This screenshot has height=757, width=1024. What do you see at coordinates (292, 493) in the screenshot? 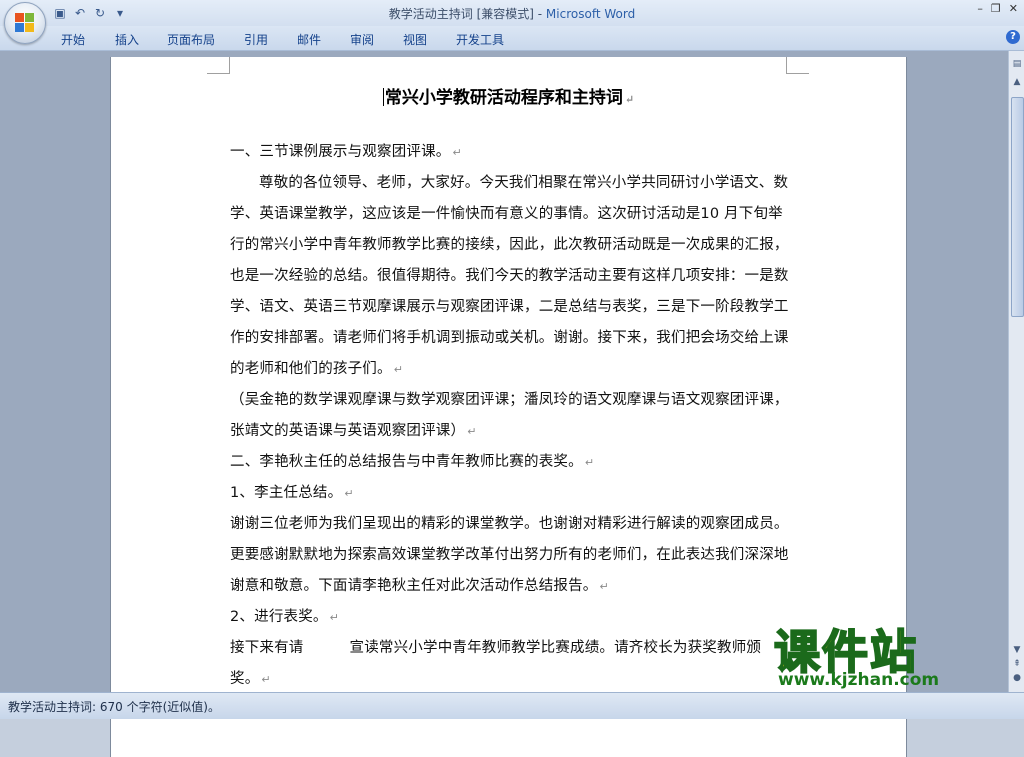
I see `subsection-heading: 1、李主任总结。 ↵` at bounding box center [292, 493].